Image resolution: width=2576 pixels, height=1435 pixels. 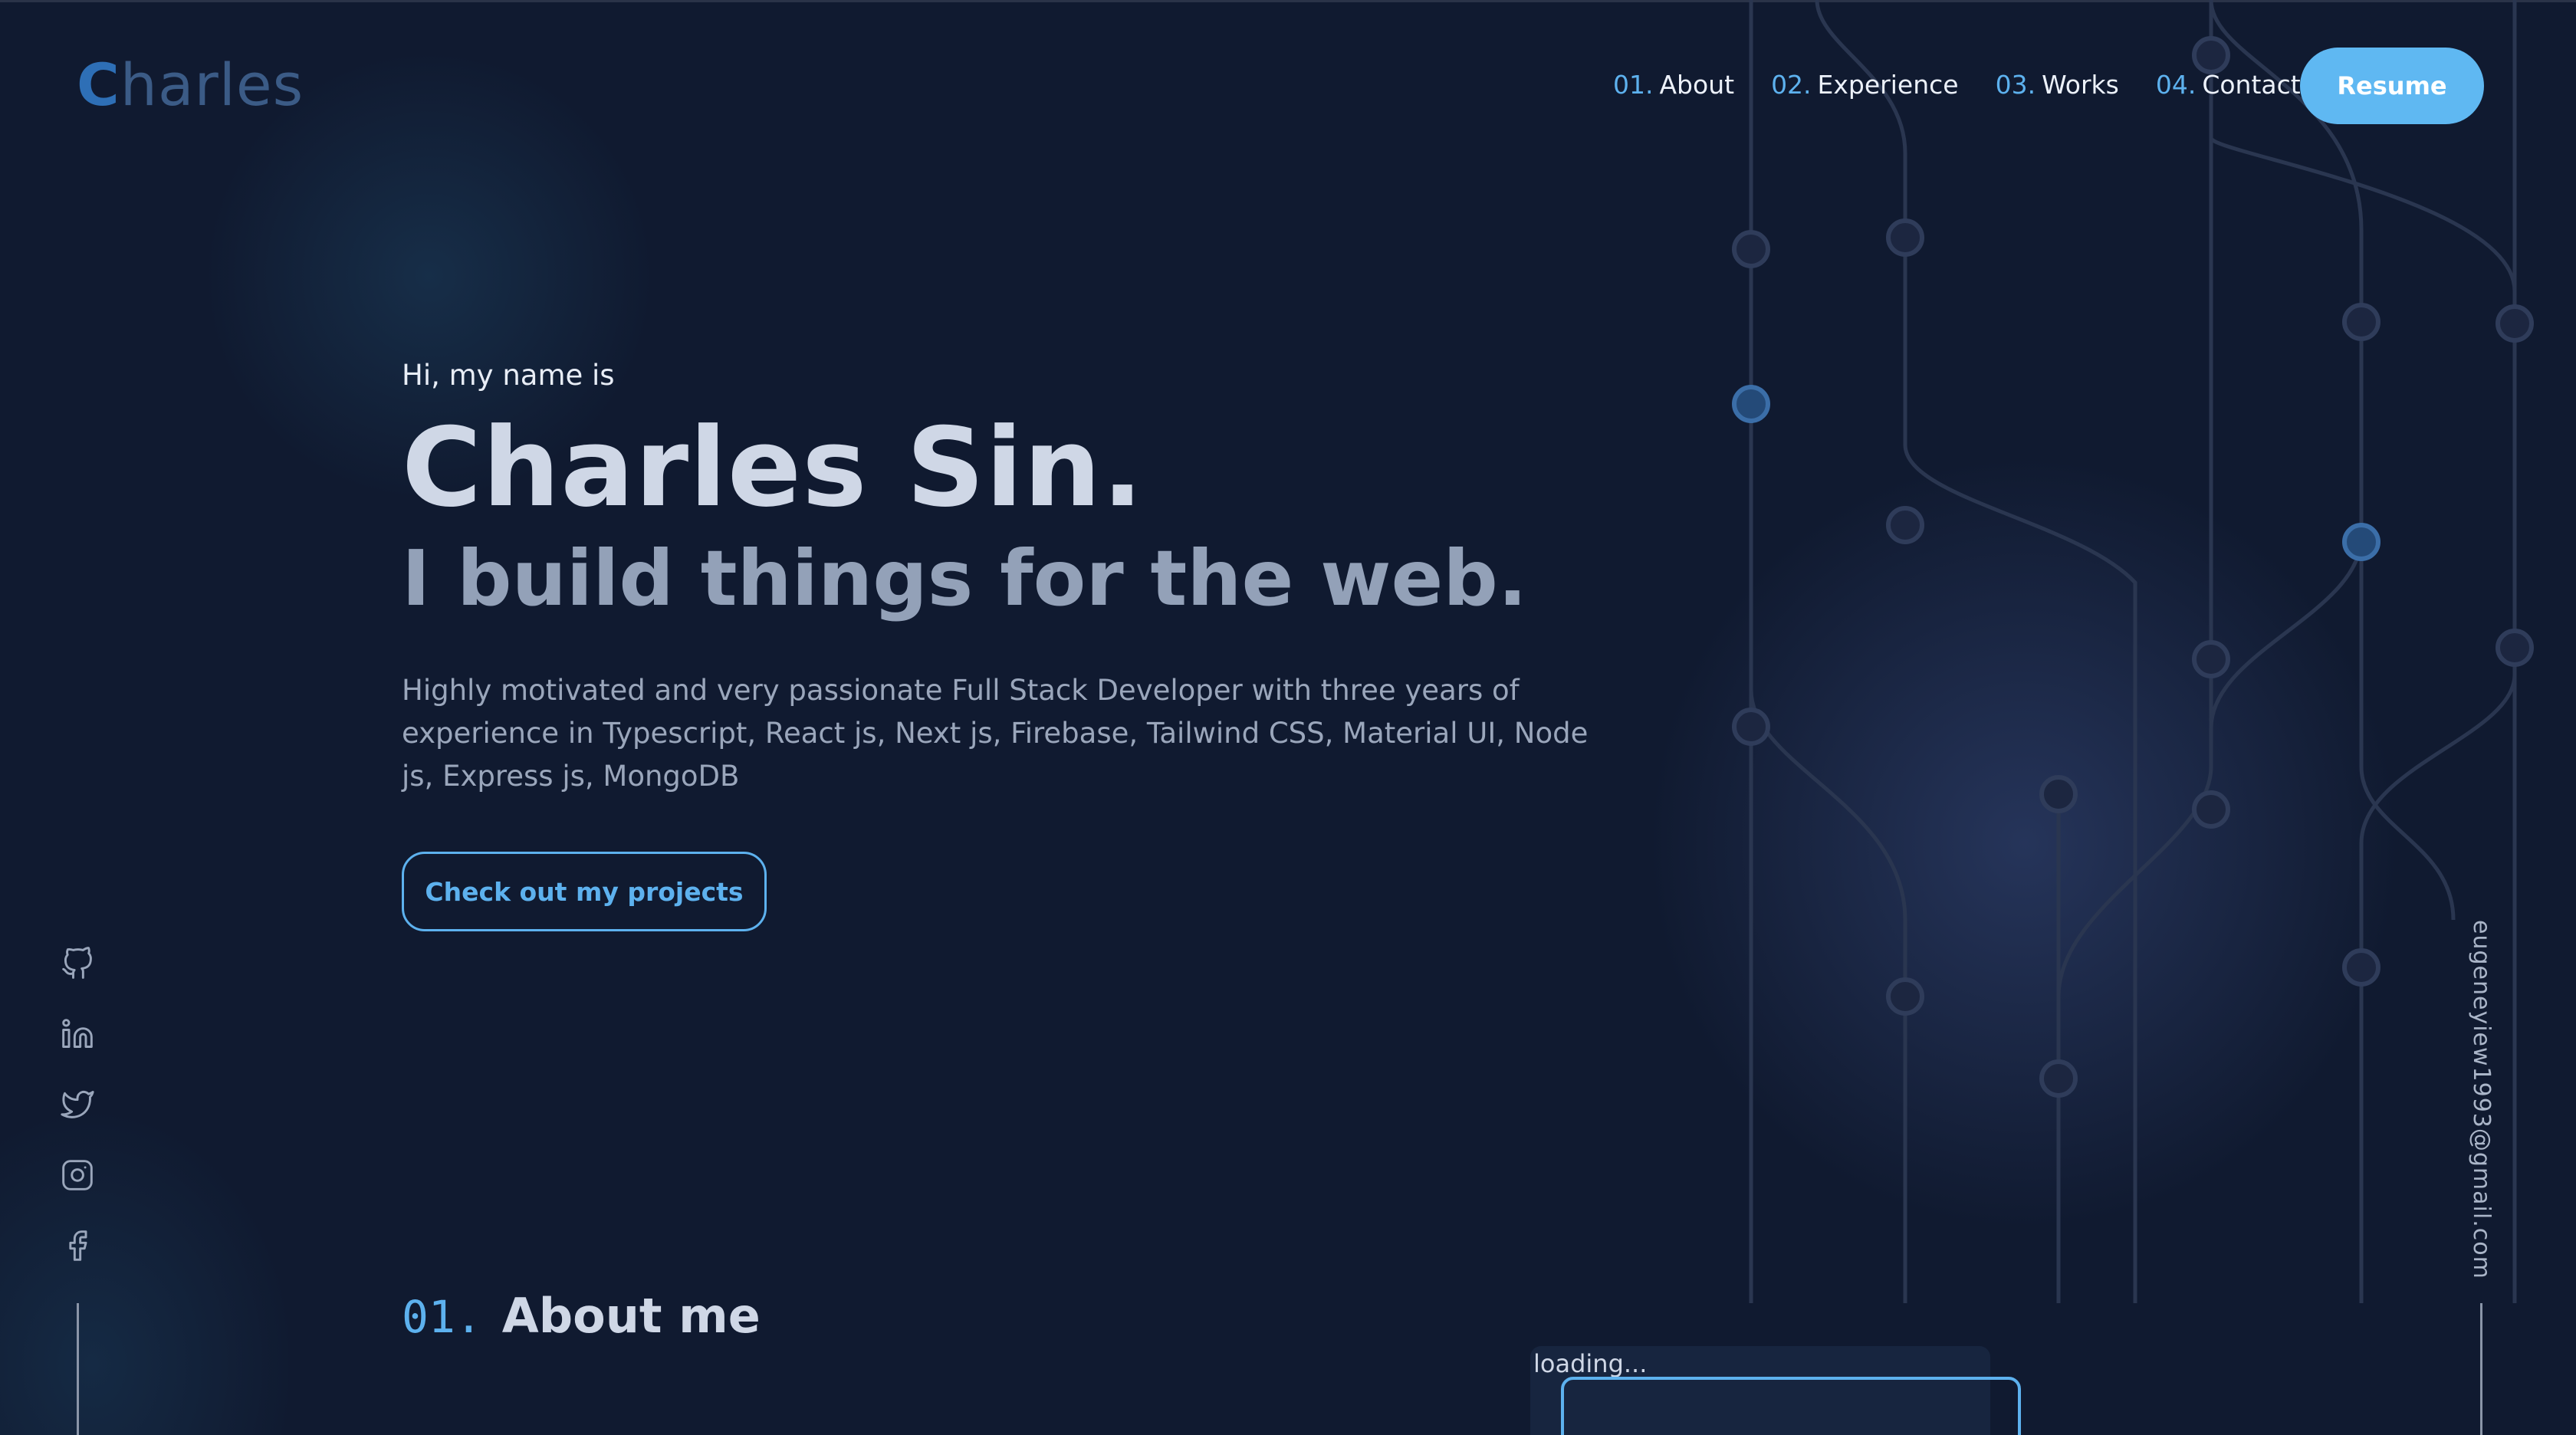 I want to click on nav-item-number: 02., so click(x=1791, y=85).